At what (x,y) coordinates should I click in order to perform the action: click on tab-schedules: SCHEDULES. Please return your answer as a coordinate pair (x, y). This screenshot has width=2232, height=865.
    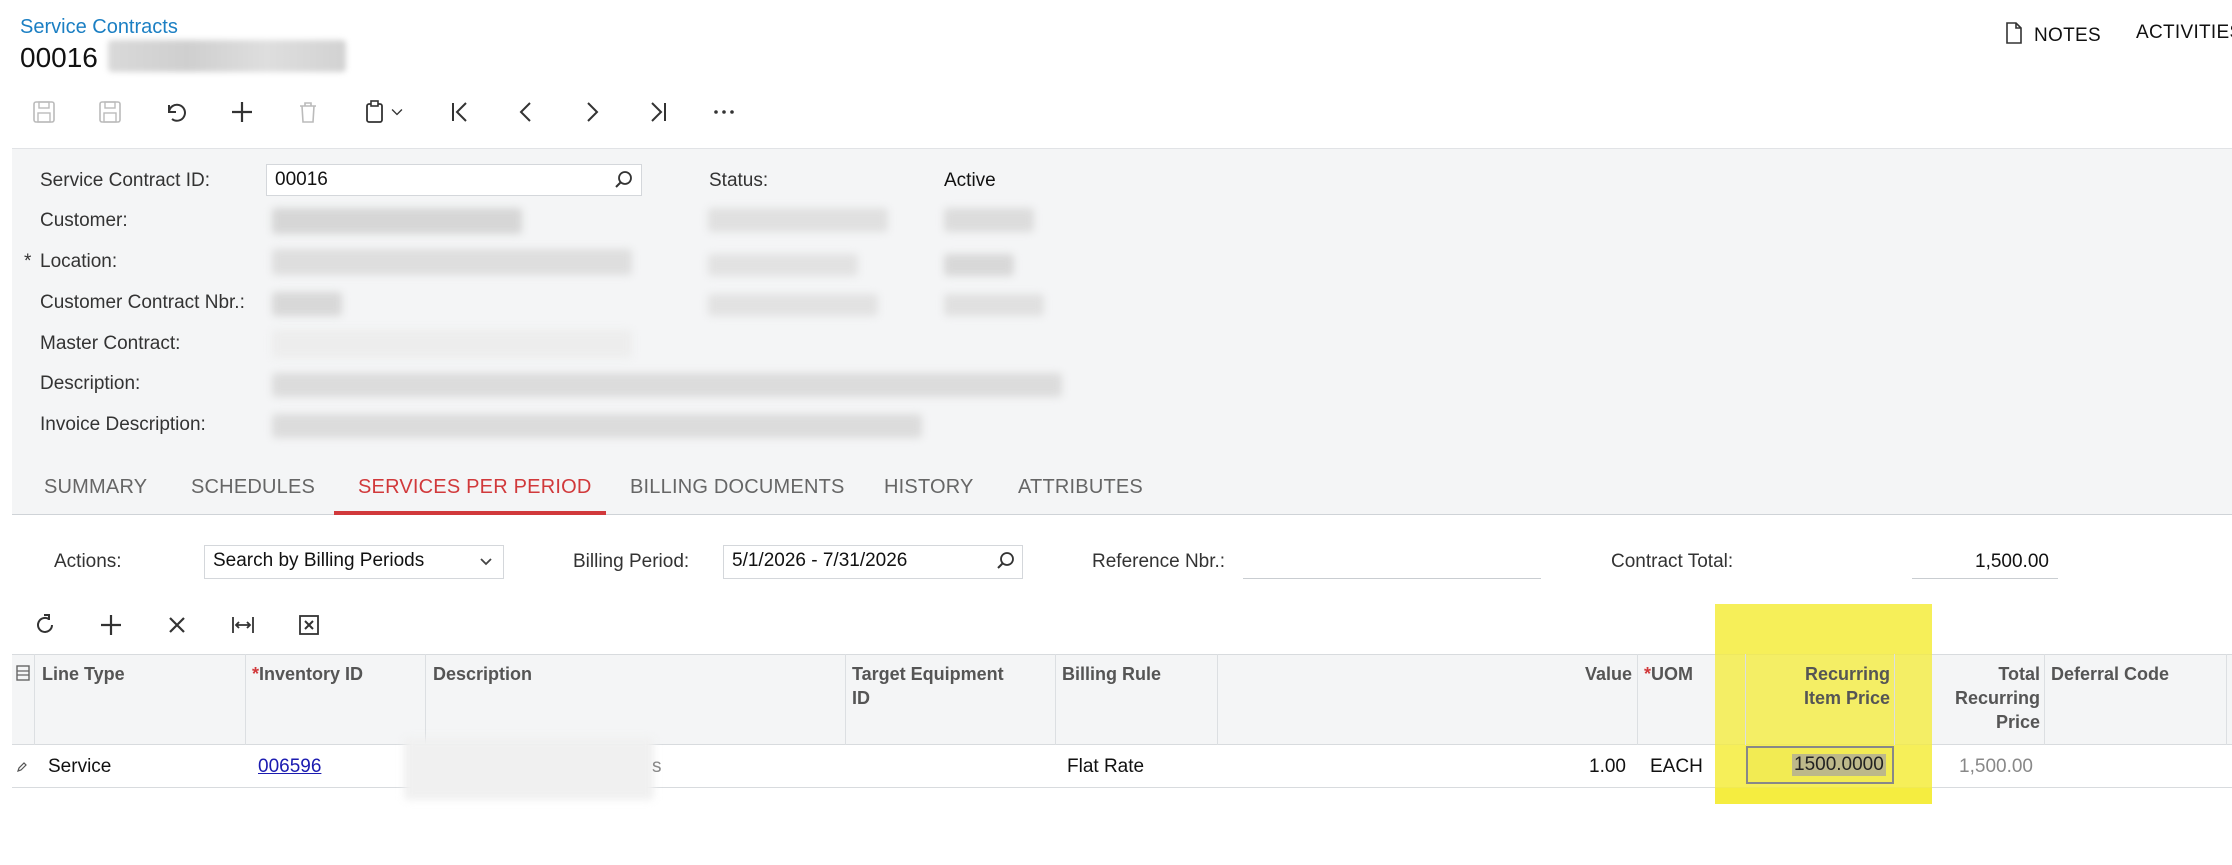
    Looking at the image, I should click on (253, 487).